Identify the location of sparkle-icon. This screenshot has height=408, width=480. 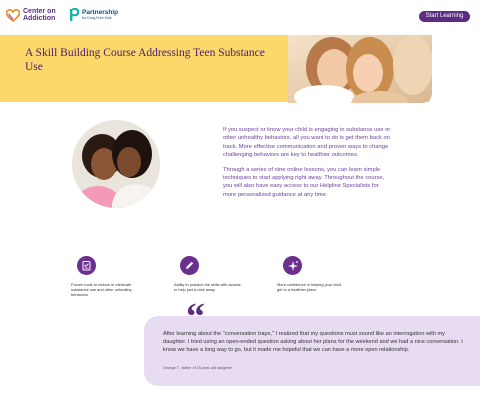
(292, 265).